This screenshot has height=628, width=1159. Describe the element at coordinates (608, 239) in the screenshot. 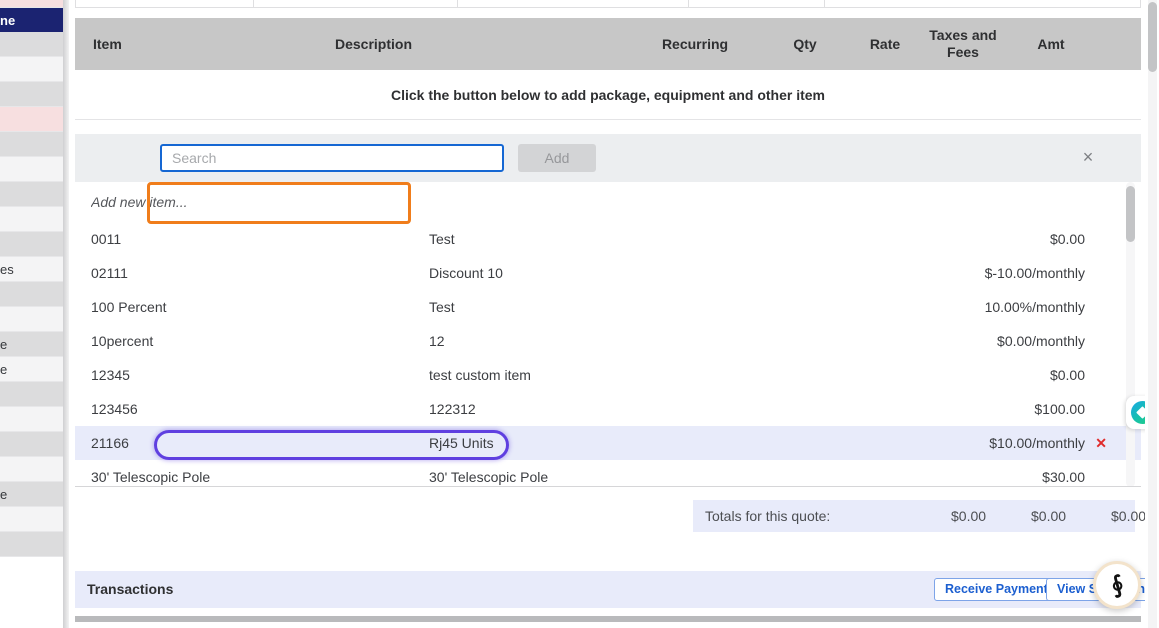

I see `dropdown-item-row: 0011 Test $0.00` at that location.